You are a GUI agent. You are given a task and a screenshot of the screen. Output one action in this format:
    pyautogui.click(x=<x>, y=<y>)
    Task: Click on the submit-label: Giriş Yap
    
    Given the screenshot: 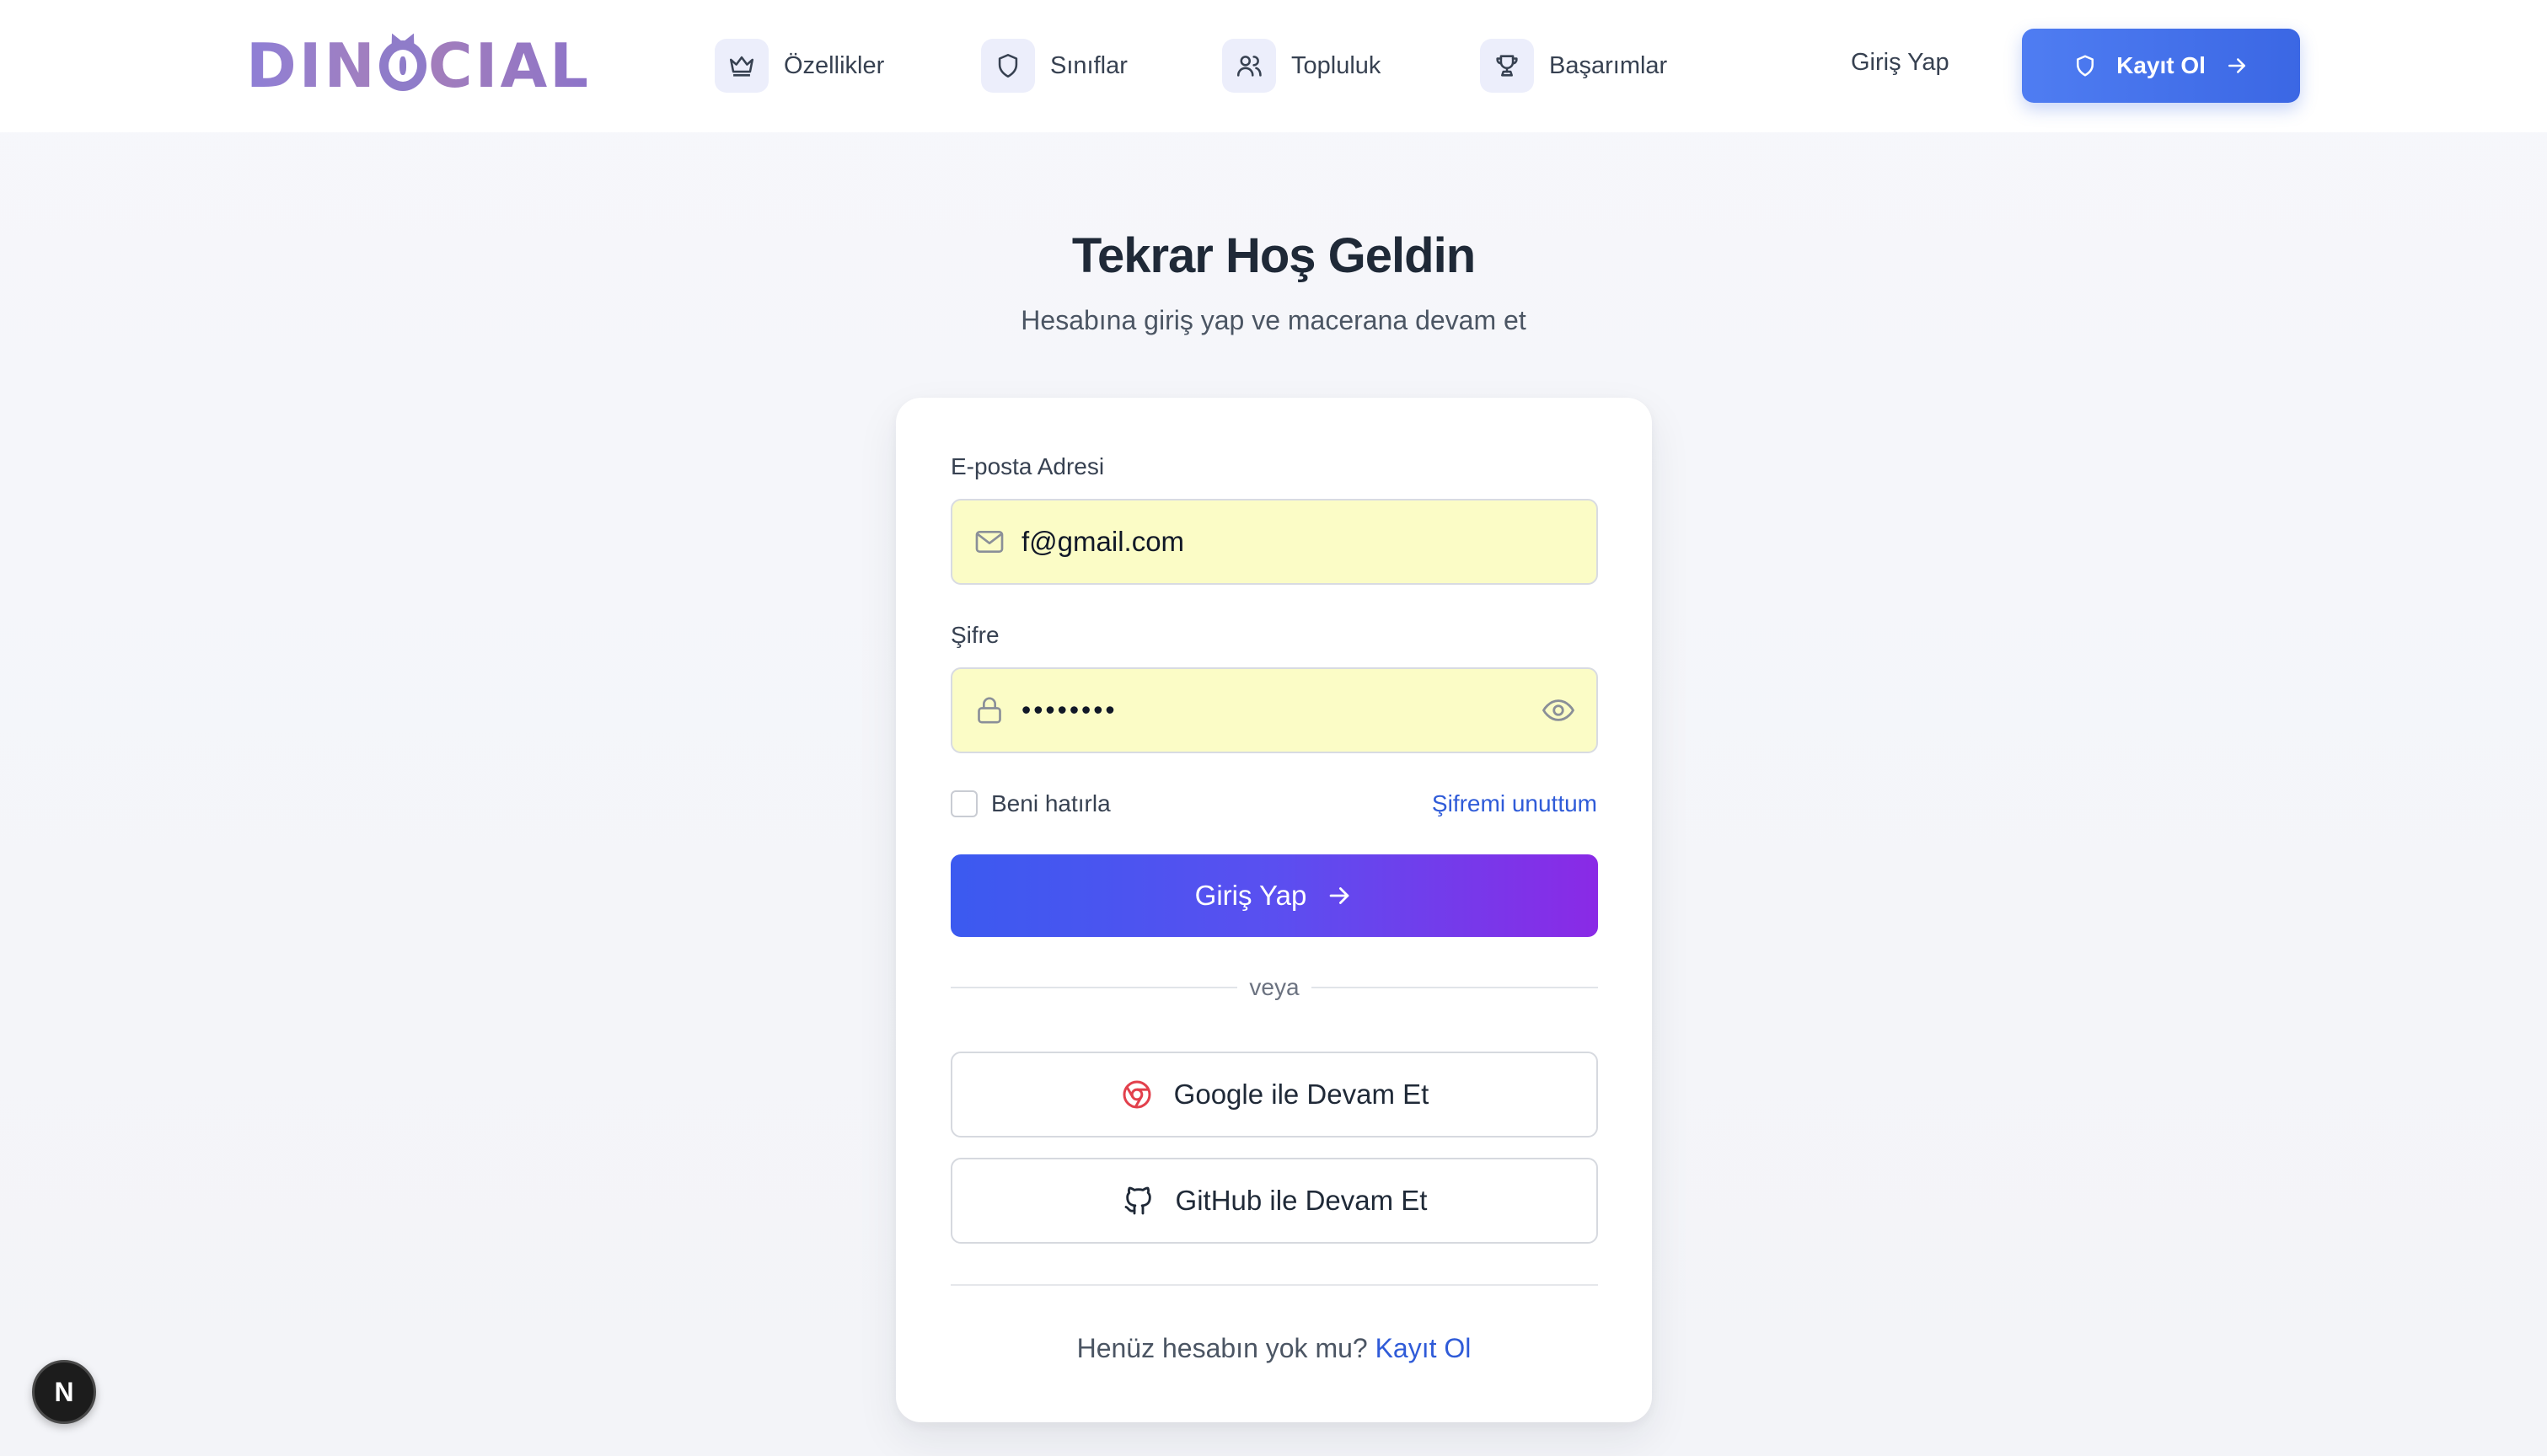 What is the action you would take?
    pyautogui.click(x=1250, y=895)
    